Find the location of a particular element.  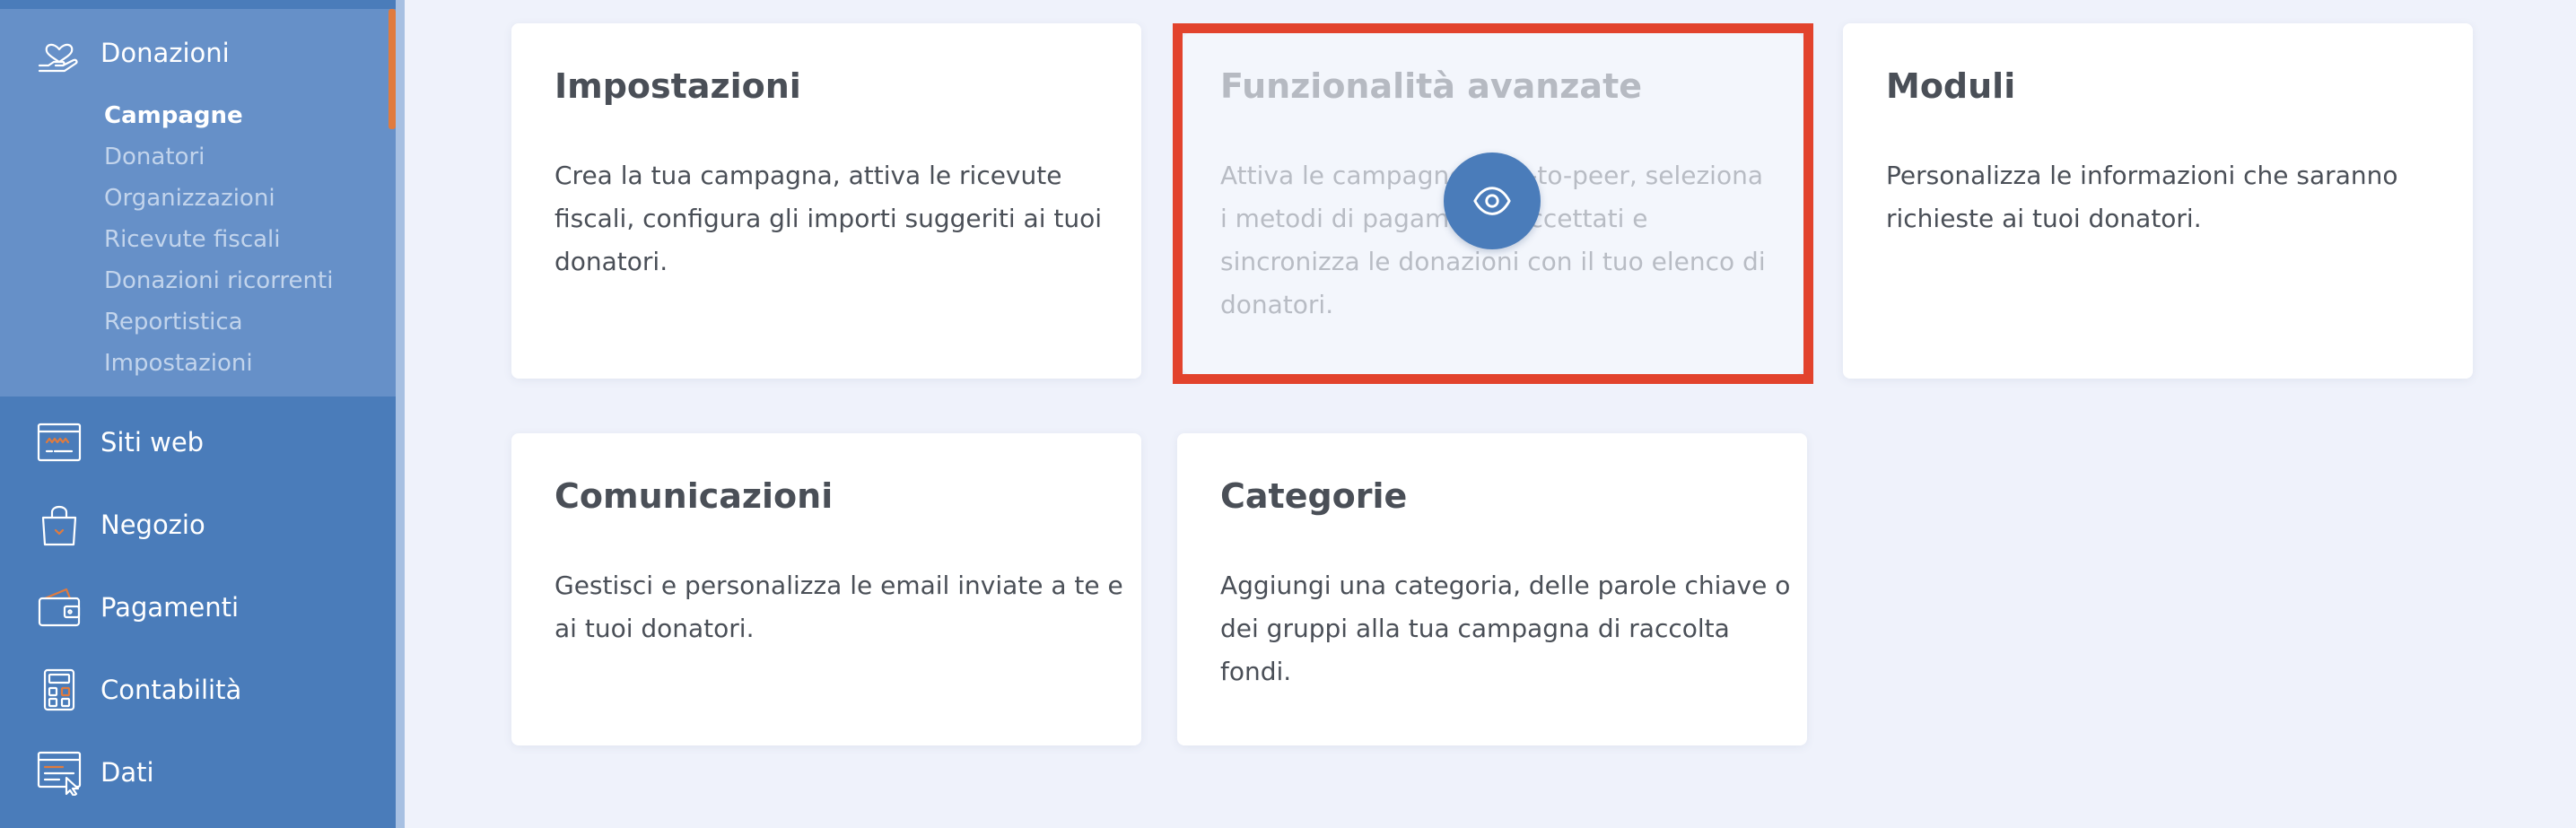

sidebar-item-negozio: Negozio is located at coordinates (120, 525).